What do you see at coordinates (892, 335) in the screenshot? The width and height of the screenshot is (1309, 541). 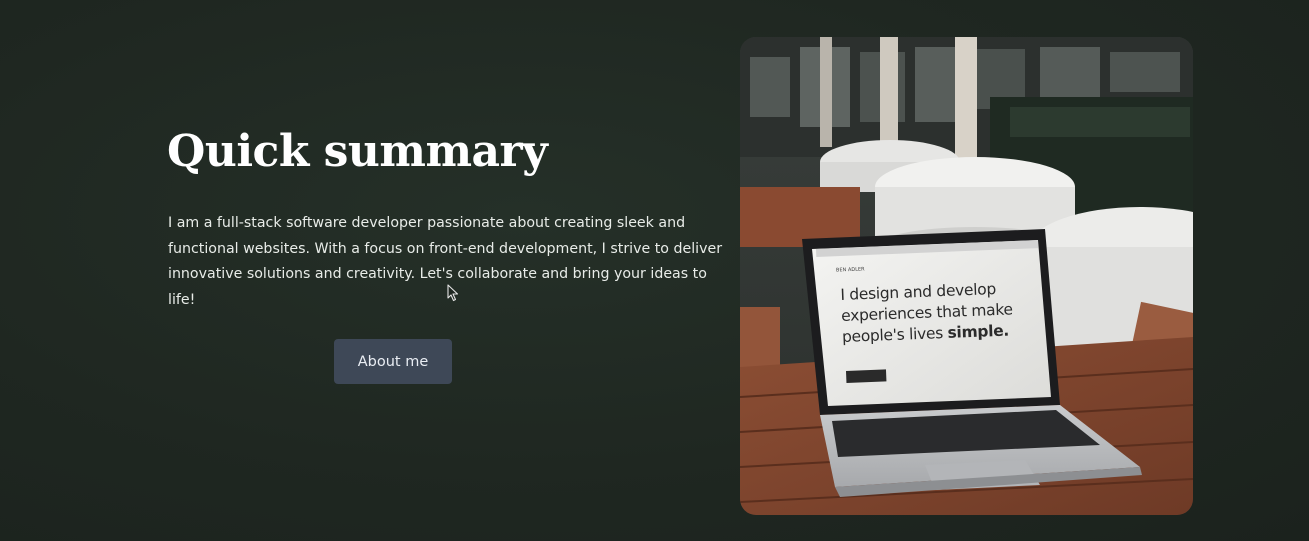 I see `screen-line-3: people's lives` at bounding box center [892, 335].